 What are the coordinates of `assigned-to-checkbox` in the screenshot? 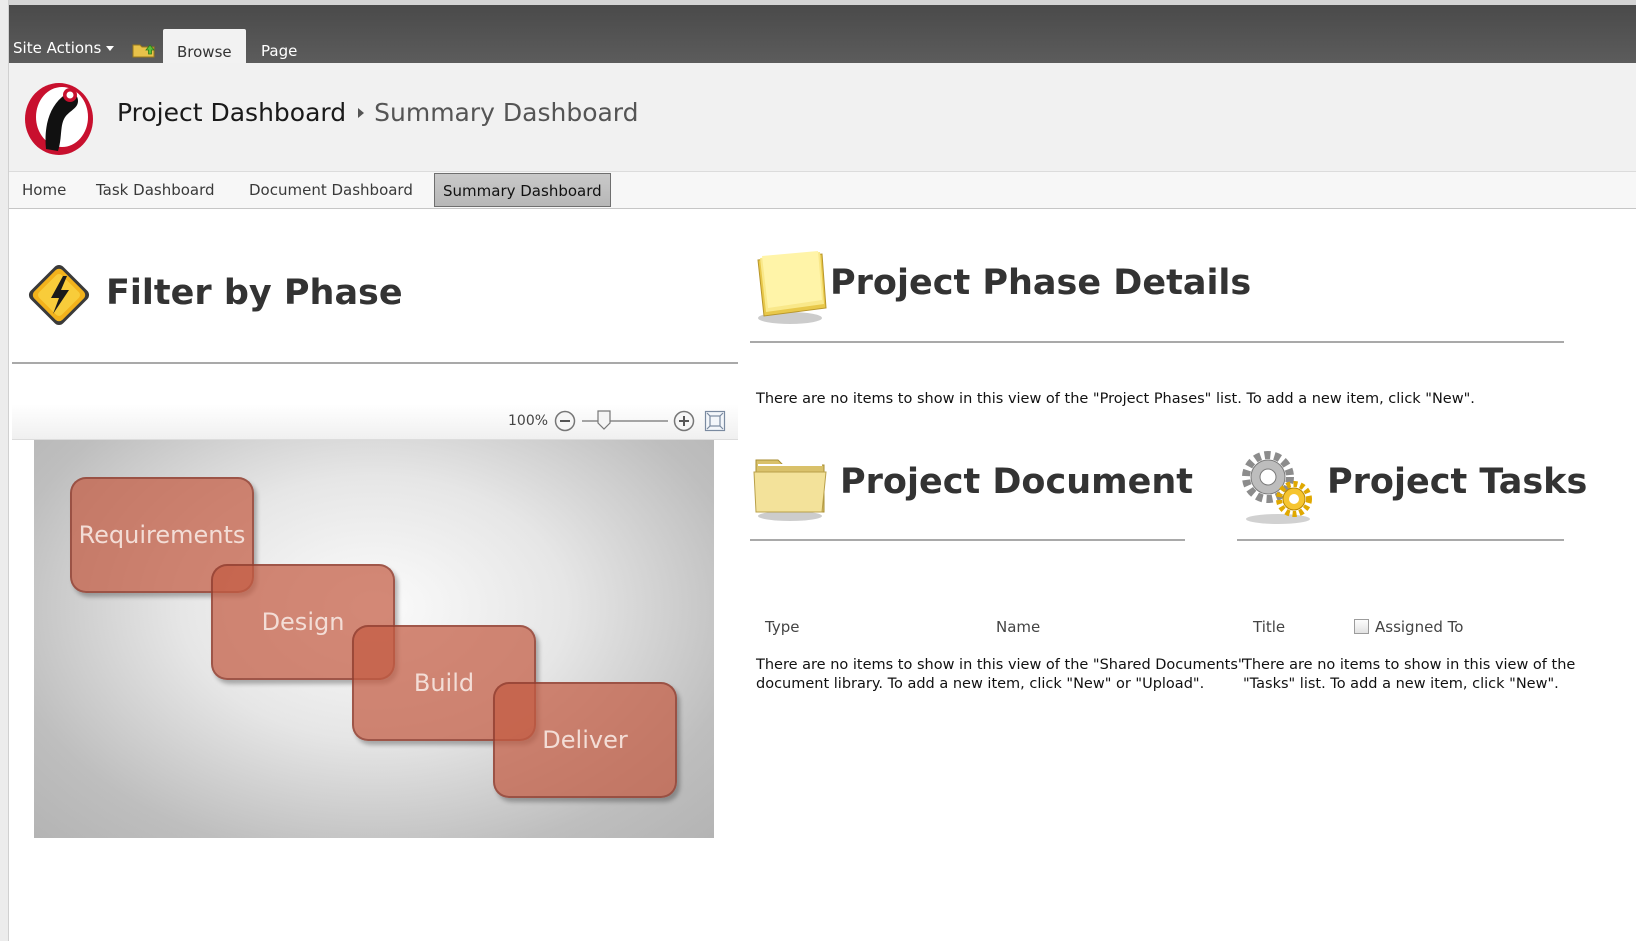 It's located at (1361, 626).